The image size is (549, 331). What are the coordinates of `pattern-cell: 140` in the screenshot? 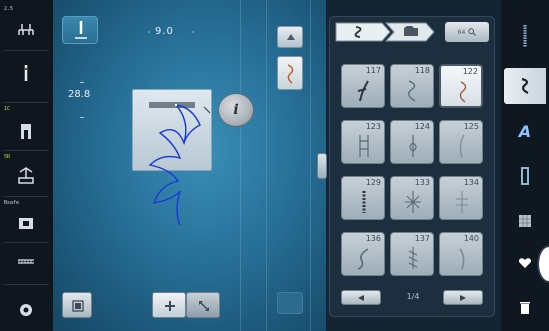 It's located at (461, 254).